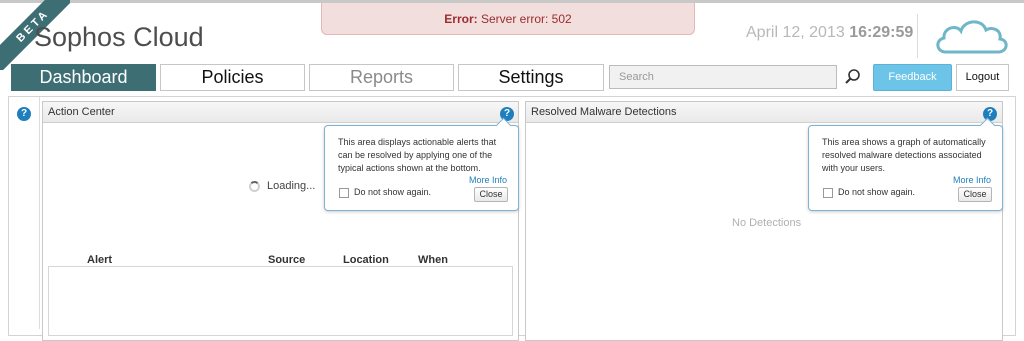 Image resolution: width=1024 pixels, height=341 pixels. I want to click on column-header-source: Source, so click(286, 260).